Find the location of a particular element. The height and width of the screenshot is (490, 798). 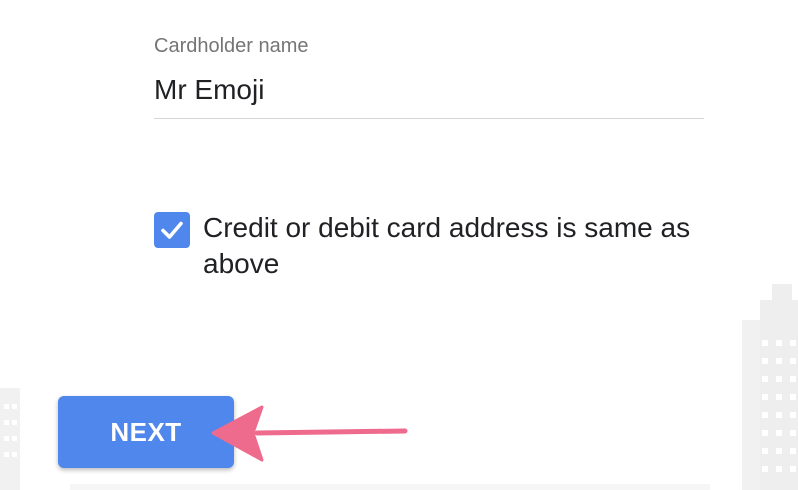

same-address-checkbox is located at coordinates (172, 230).